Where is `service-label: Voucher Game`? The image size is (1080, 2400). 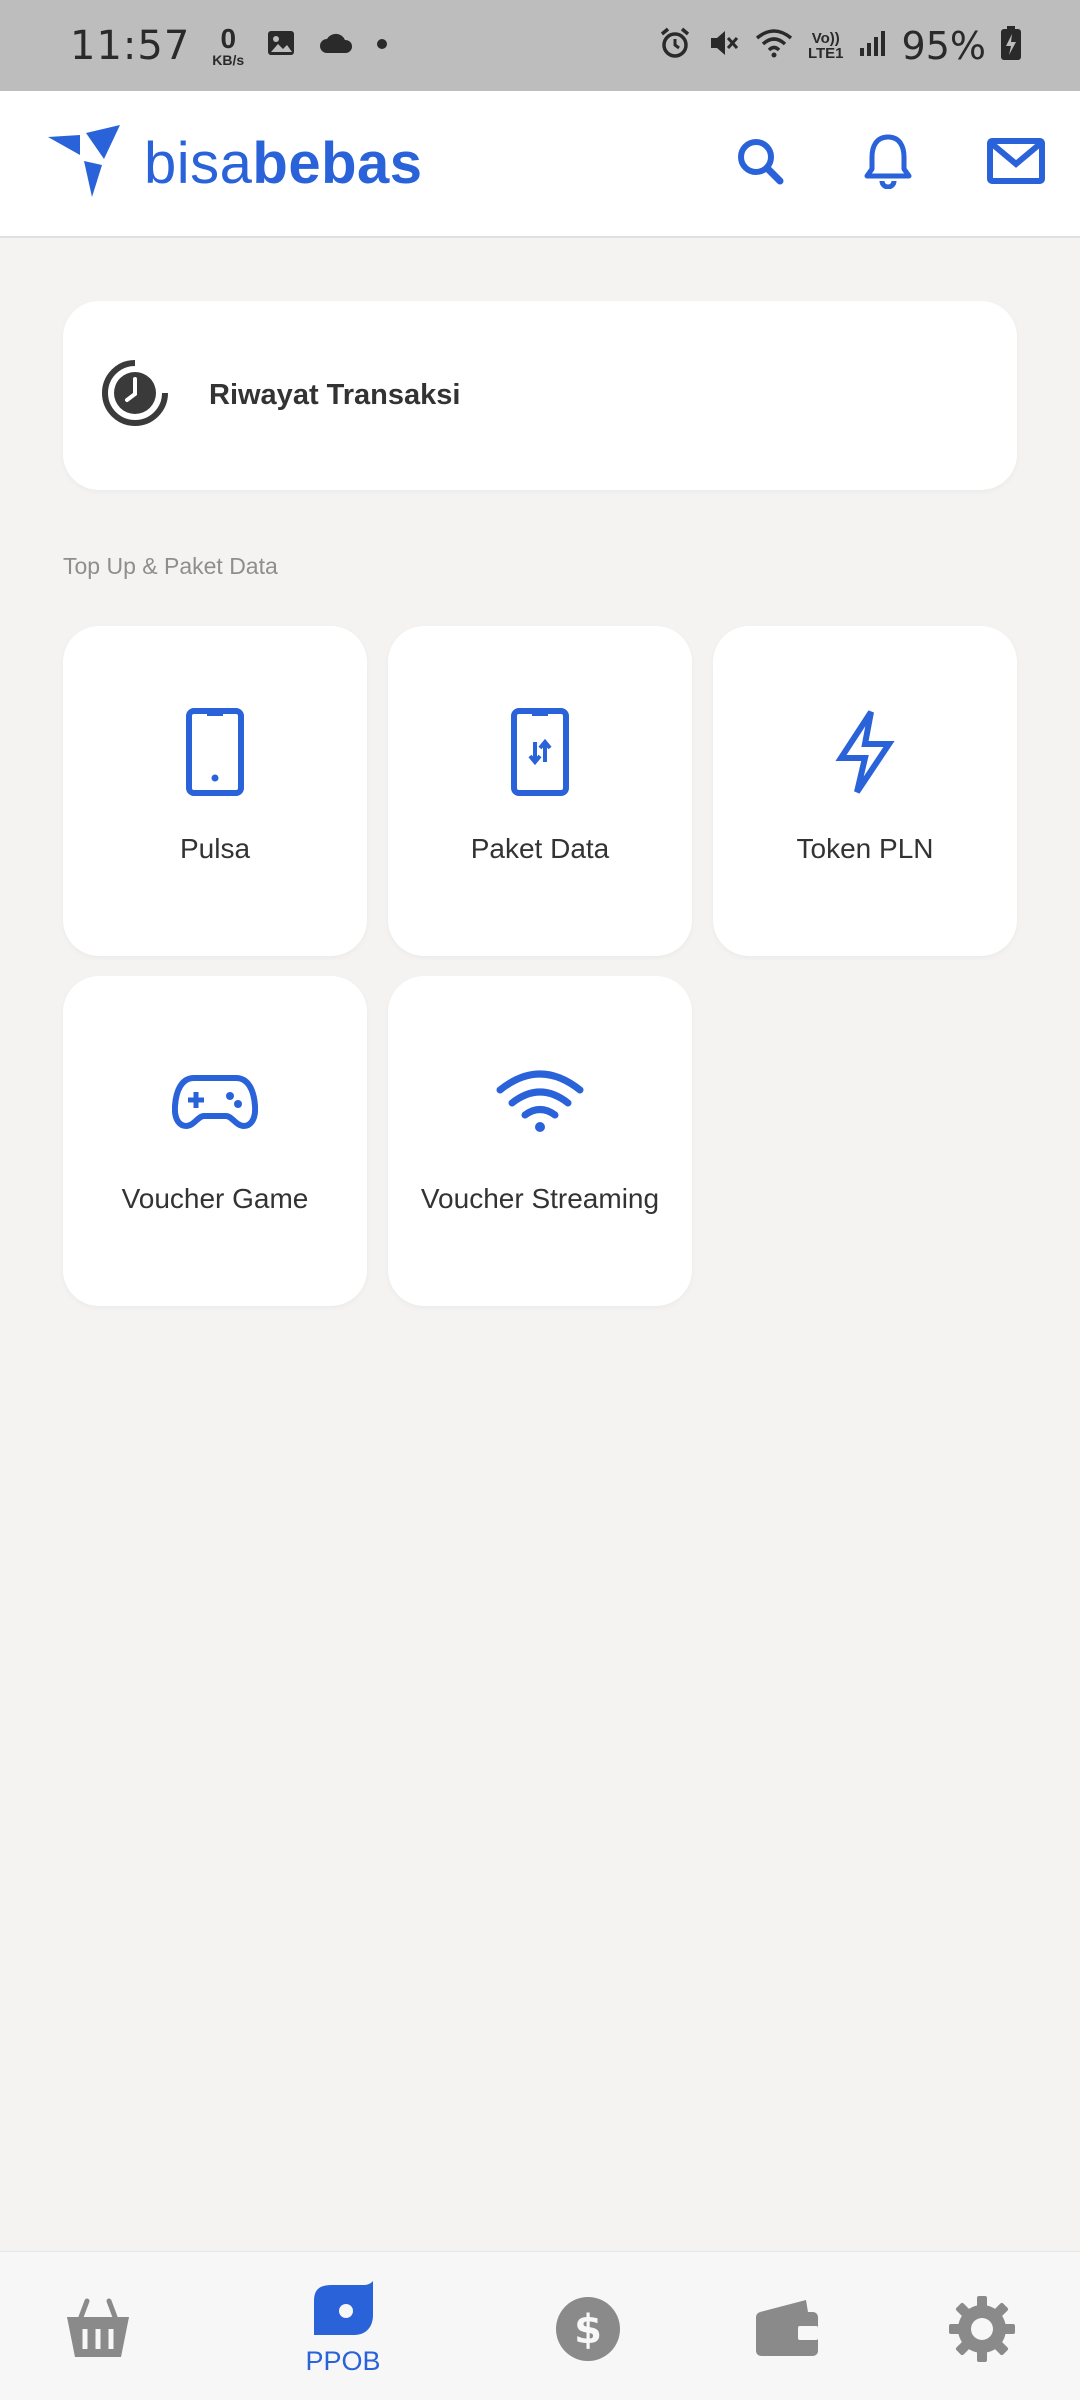
service-label: Voucher Game is located at coordinates (215, 1198).